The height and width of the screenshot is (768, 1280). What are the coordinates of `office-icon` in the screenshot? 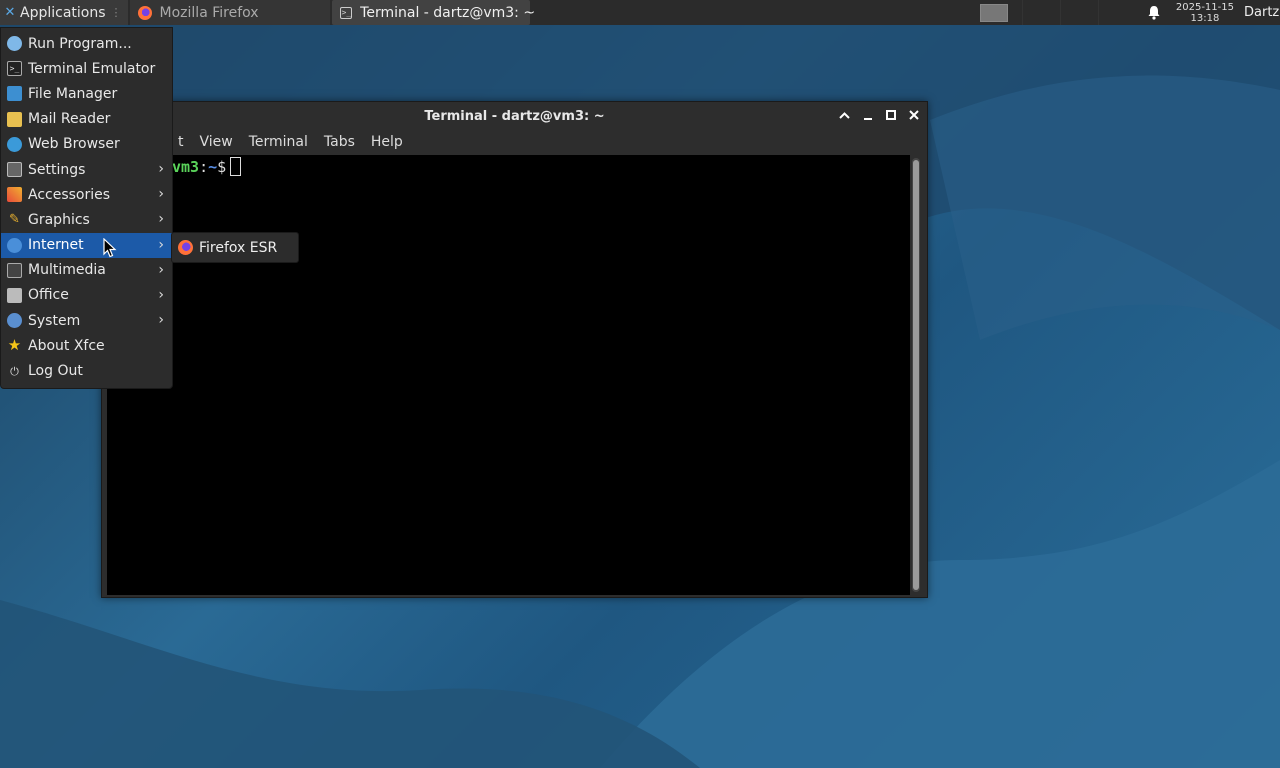 It's located at (14, 295).